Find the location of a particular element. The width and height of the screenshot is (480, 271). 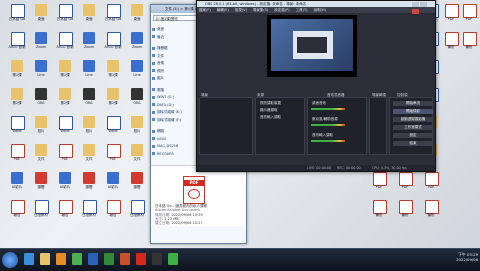

scenes-panel is located at coordinates (226, 126).